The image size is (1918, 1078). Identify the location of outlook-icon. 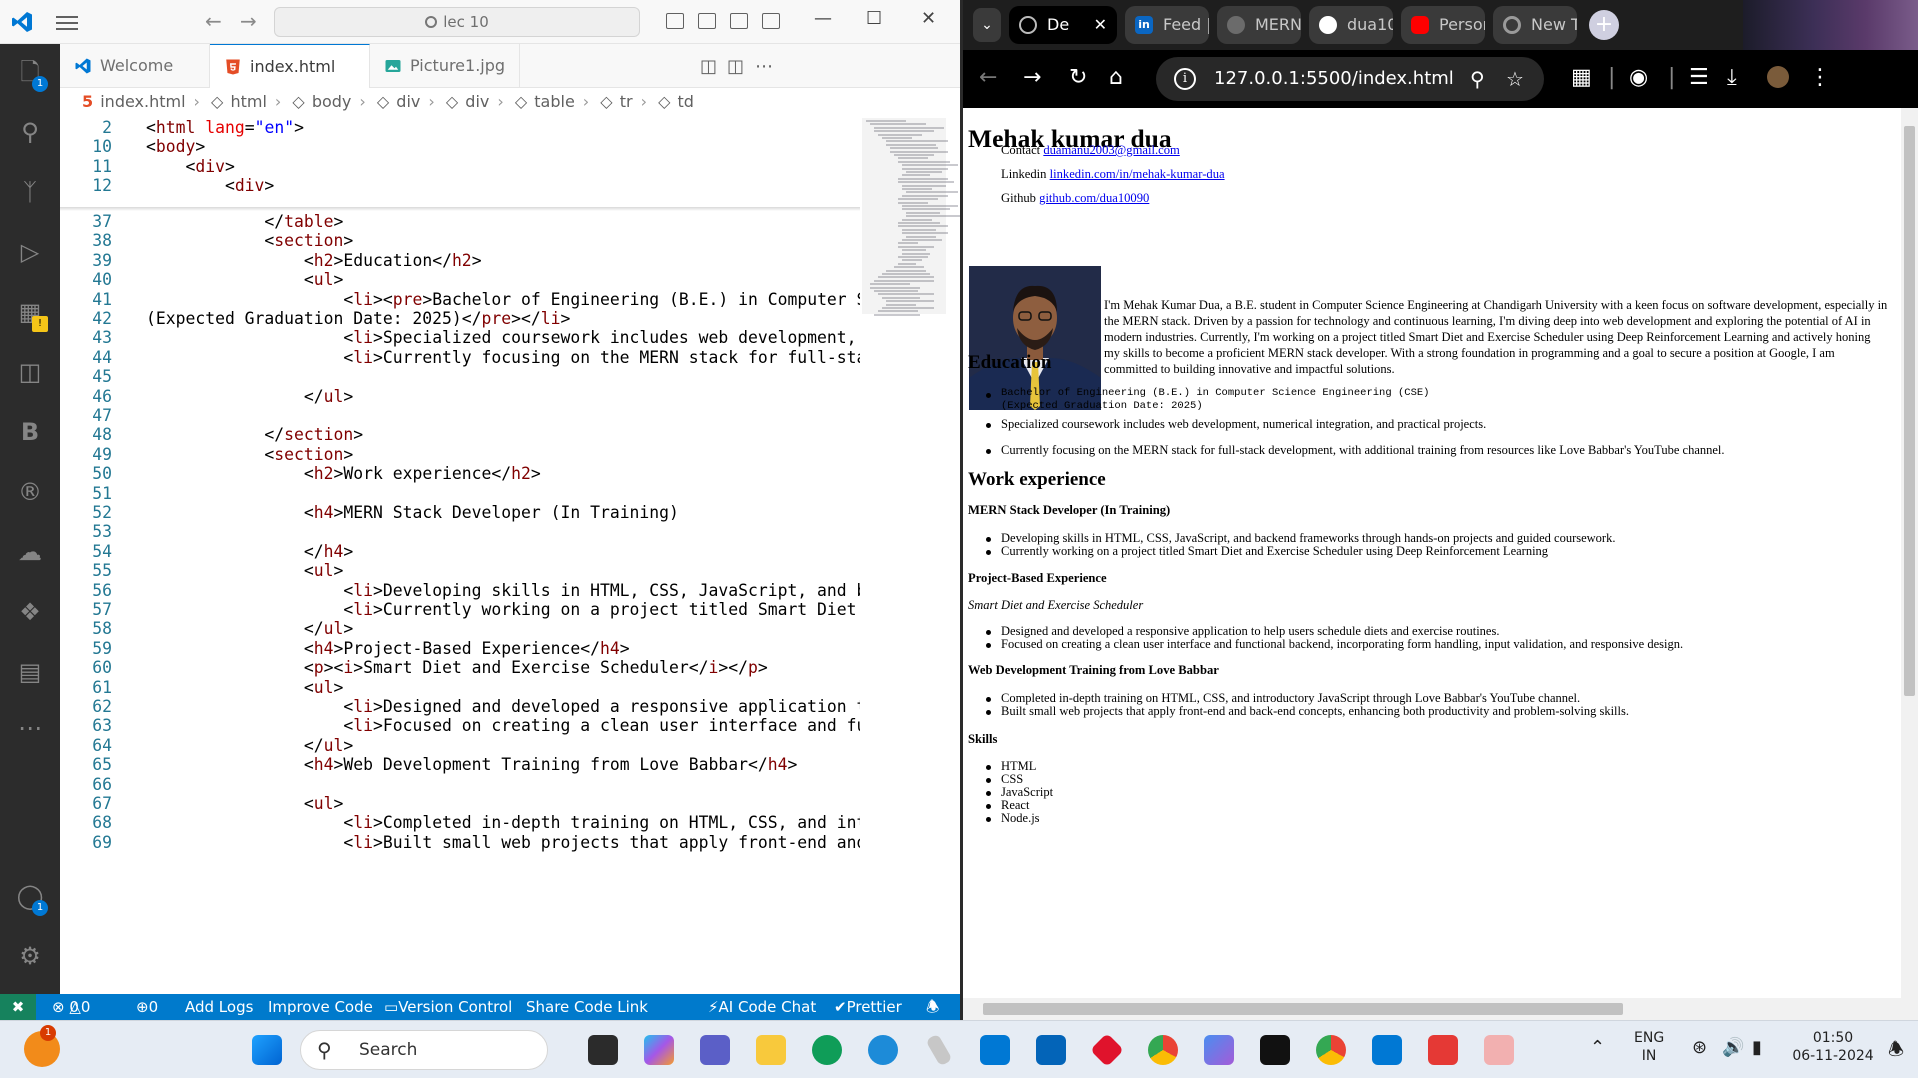
(1051, 1050).